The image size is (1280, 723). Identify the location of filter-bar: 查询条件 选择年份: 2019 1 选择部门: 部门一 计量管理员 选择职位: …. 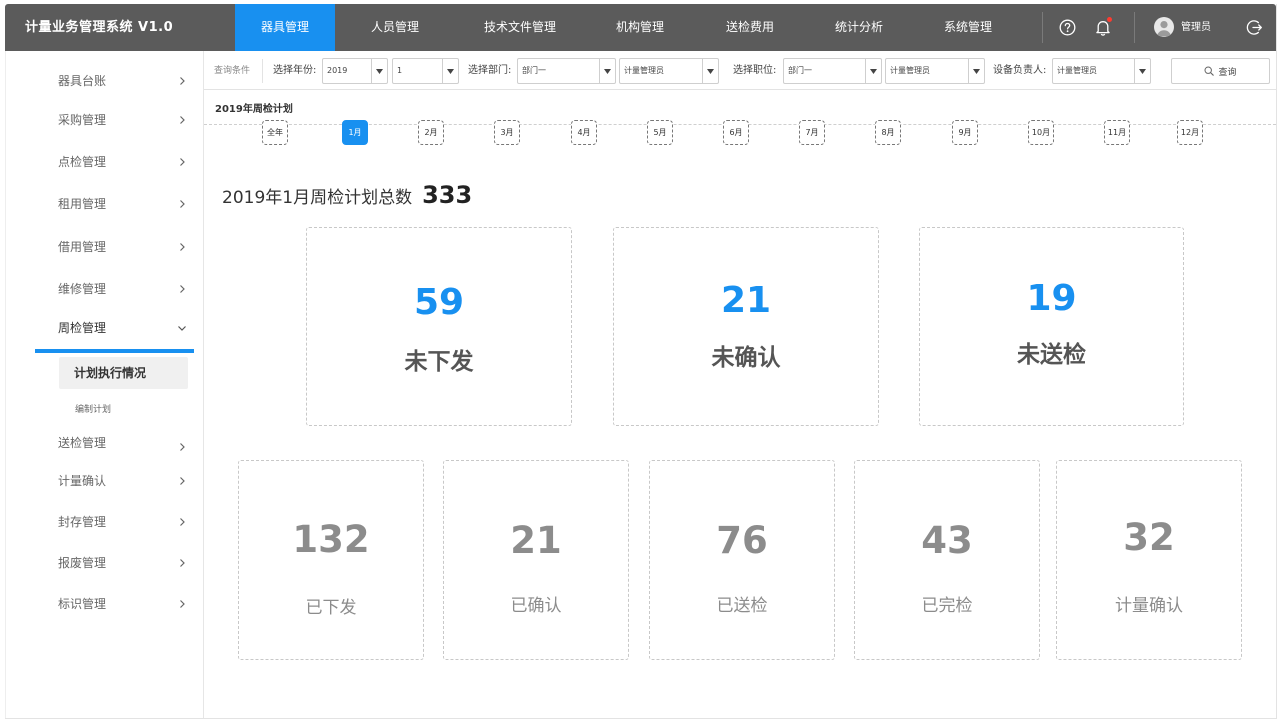
(740, 70).